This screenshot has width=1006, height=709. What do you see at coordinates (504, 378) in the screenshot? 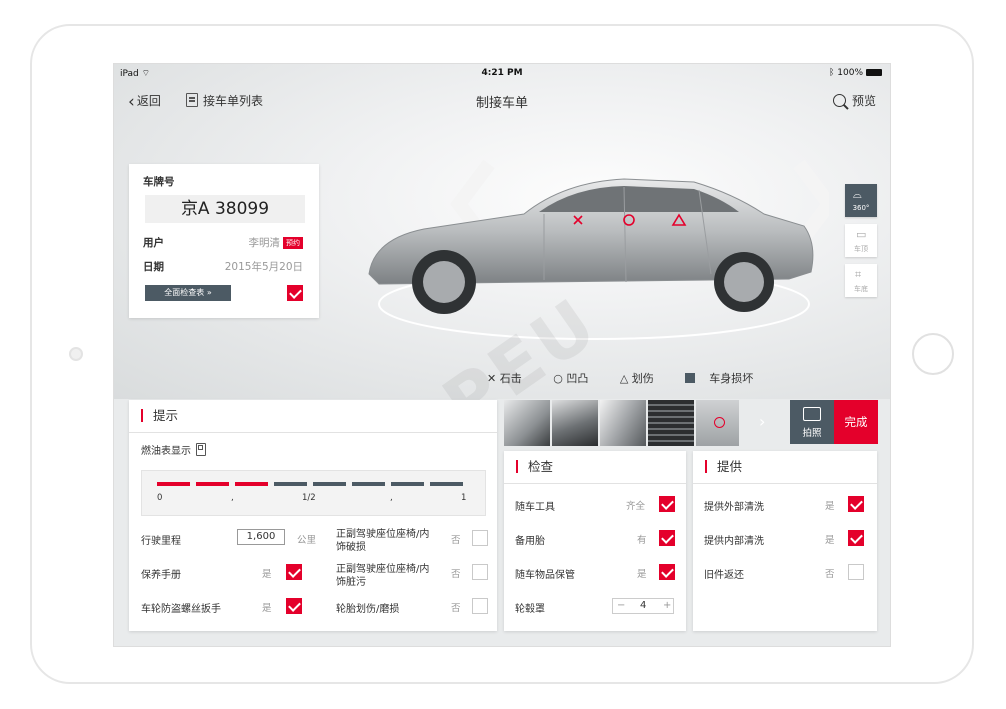
I see `legend-stone: ✕ 石击` at bounding box center [504, 378].